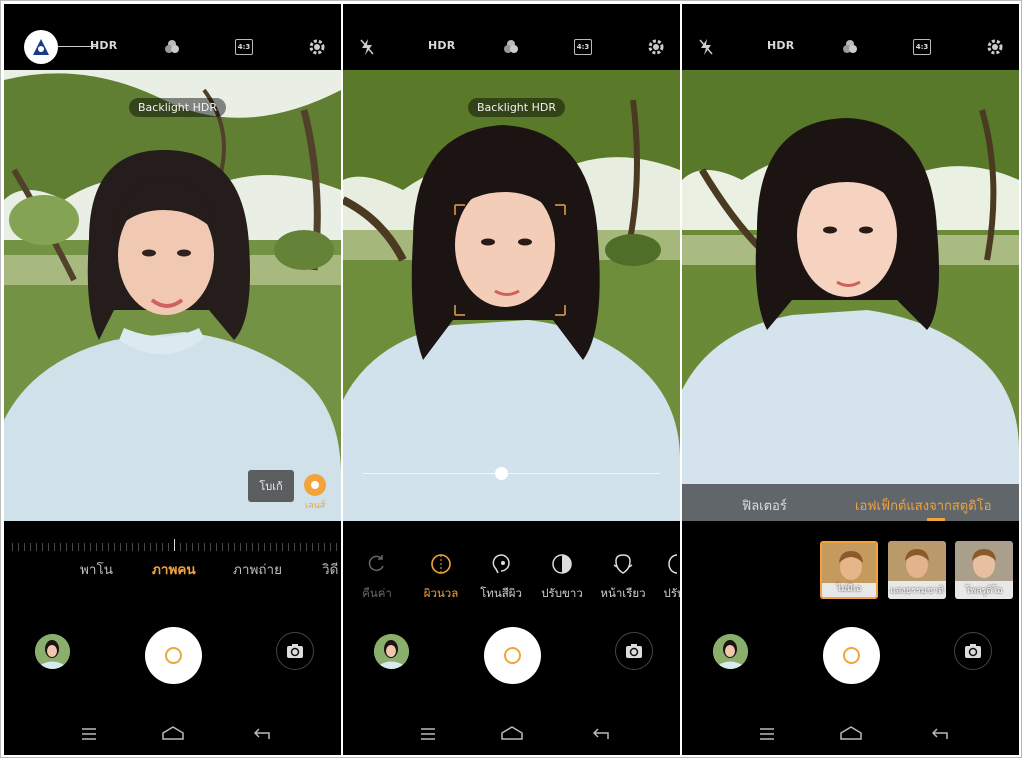  What do you see at coordinates (917, 591) in the screenshot?
I see `filter-thumb-natural-light-label: แสงธรรมชาติ` at bounding box center [917, 591].